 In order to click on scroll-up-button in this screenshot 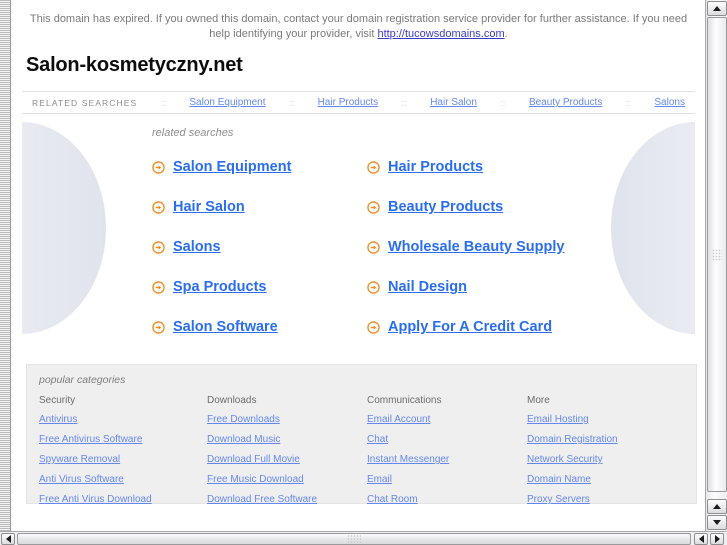, I will do `click(717, 8)`.